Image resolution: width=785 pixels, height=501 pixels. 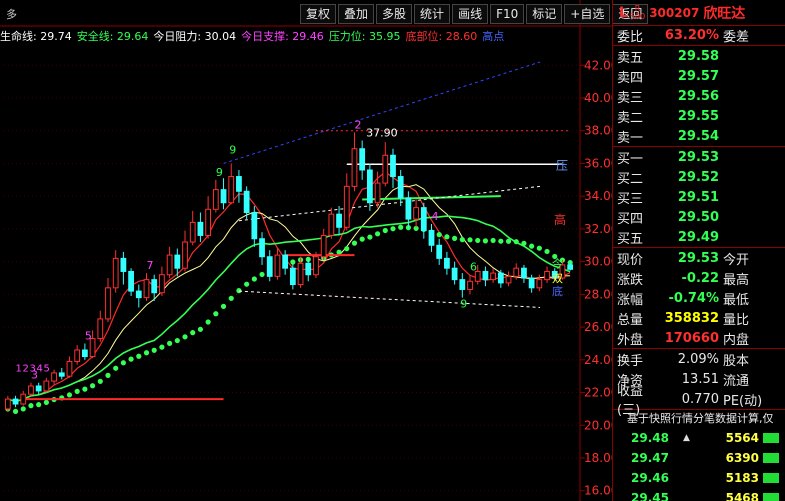 What do you see at coordinates (11, 14) in the screenshot?
I see `toolbar-left-glyph: 多` at bounding box center [11, 14].